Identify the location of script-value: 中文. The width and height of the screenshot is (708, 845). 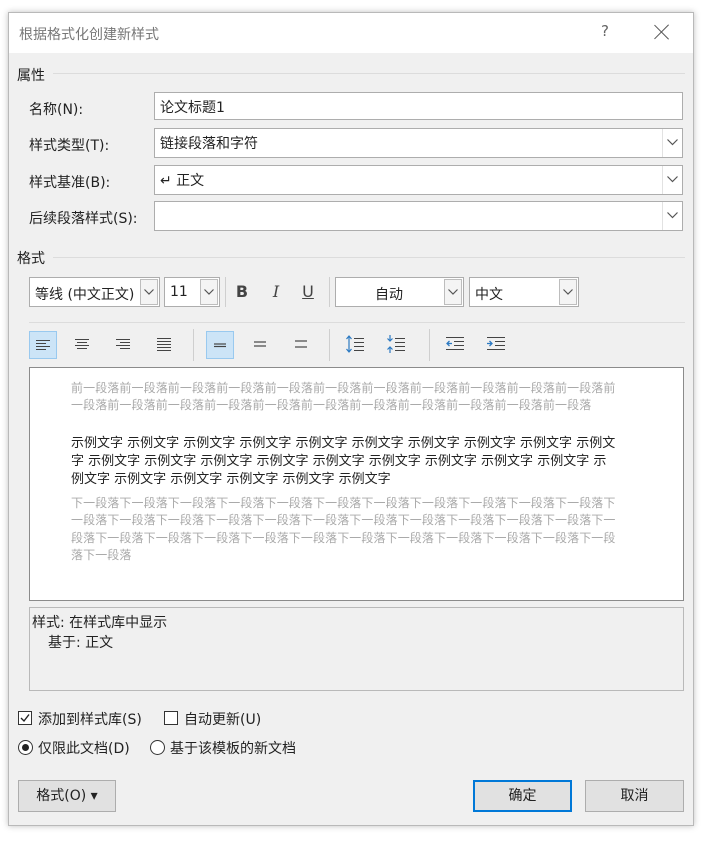
(489, 295).